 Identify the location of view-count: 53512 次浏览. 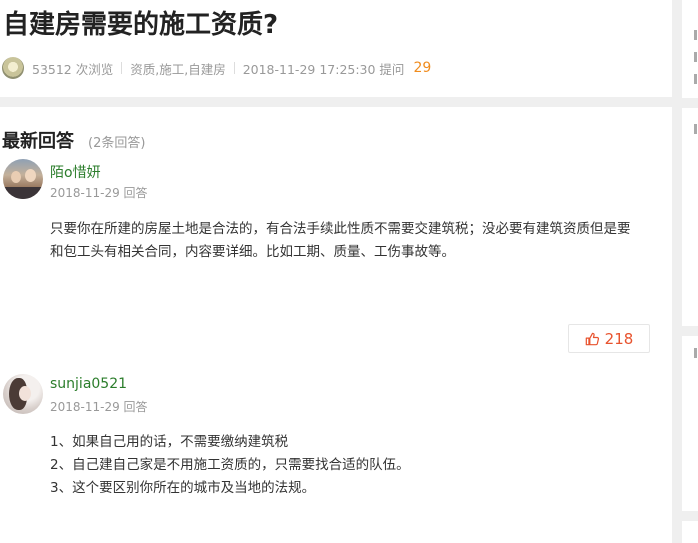
(73, 69).